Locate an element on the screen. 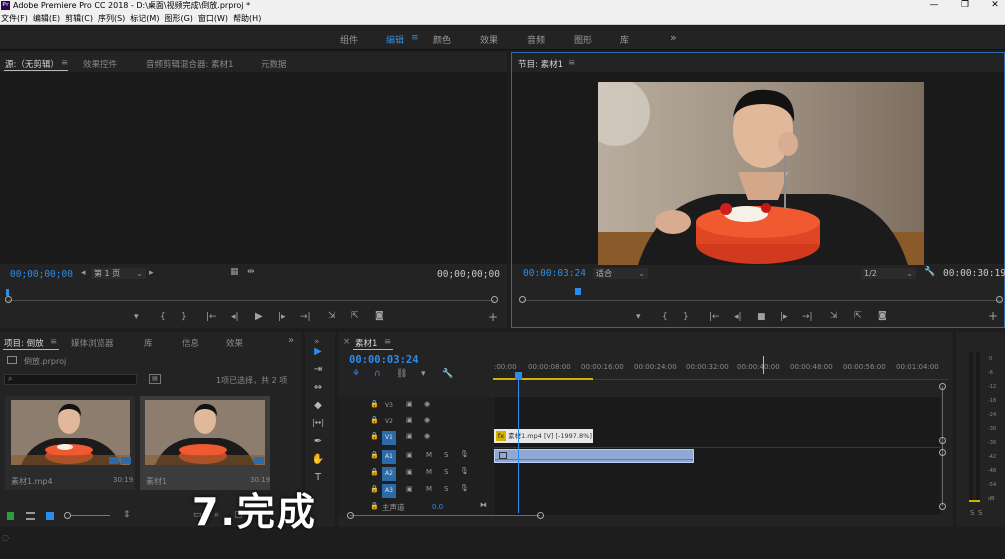  razor-tool-icon: ◆ is located at coordinates (318, 407).